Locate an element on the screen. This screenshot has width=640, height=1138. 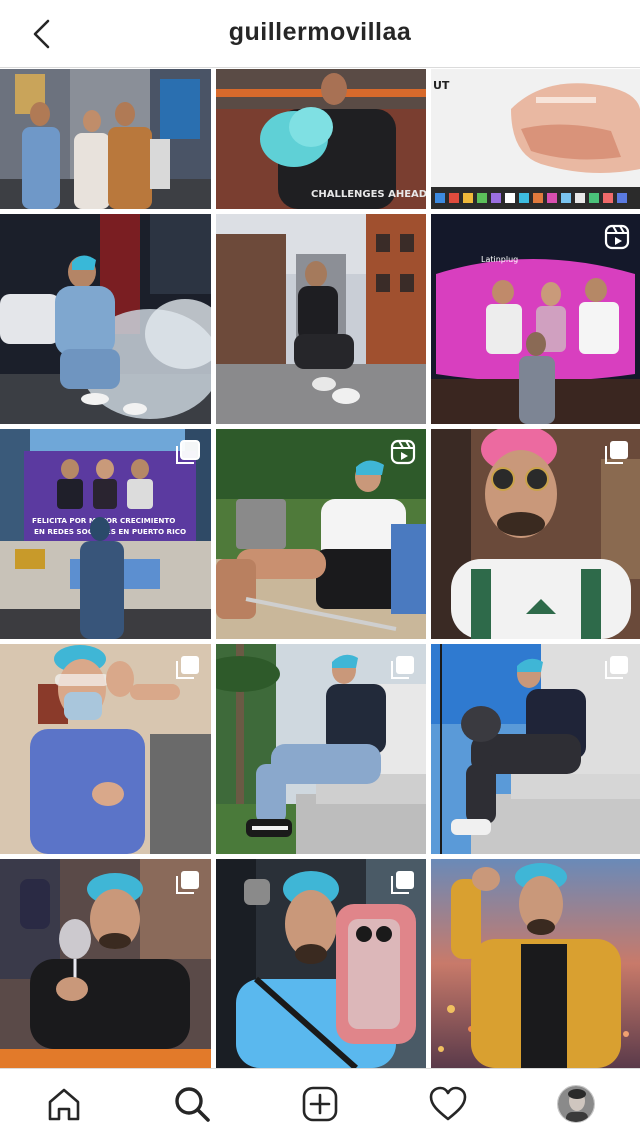
billboard-line-2: EN REDES SOCIALES EN PUERTO RICO is located at coordinates (110, 531).